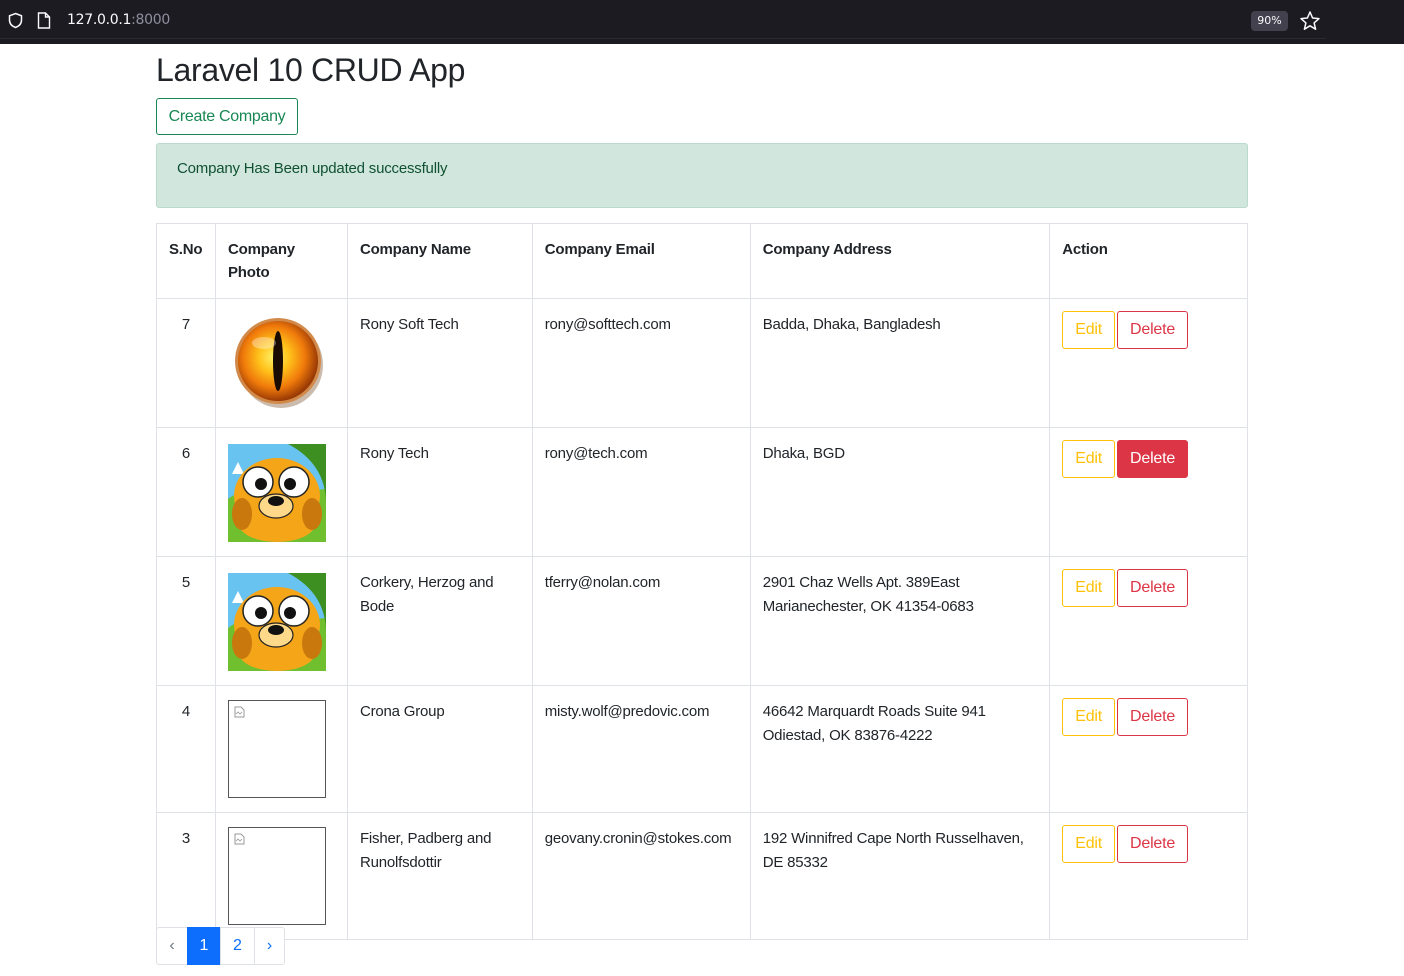 Image resolution: width=1404 pixels, height=976 pixels. What do you see at coordinates (227, 116) in the screenshot?
I see `create-company-button: Create Company` at bounding box center [227, 116].